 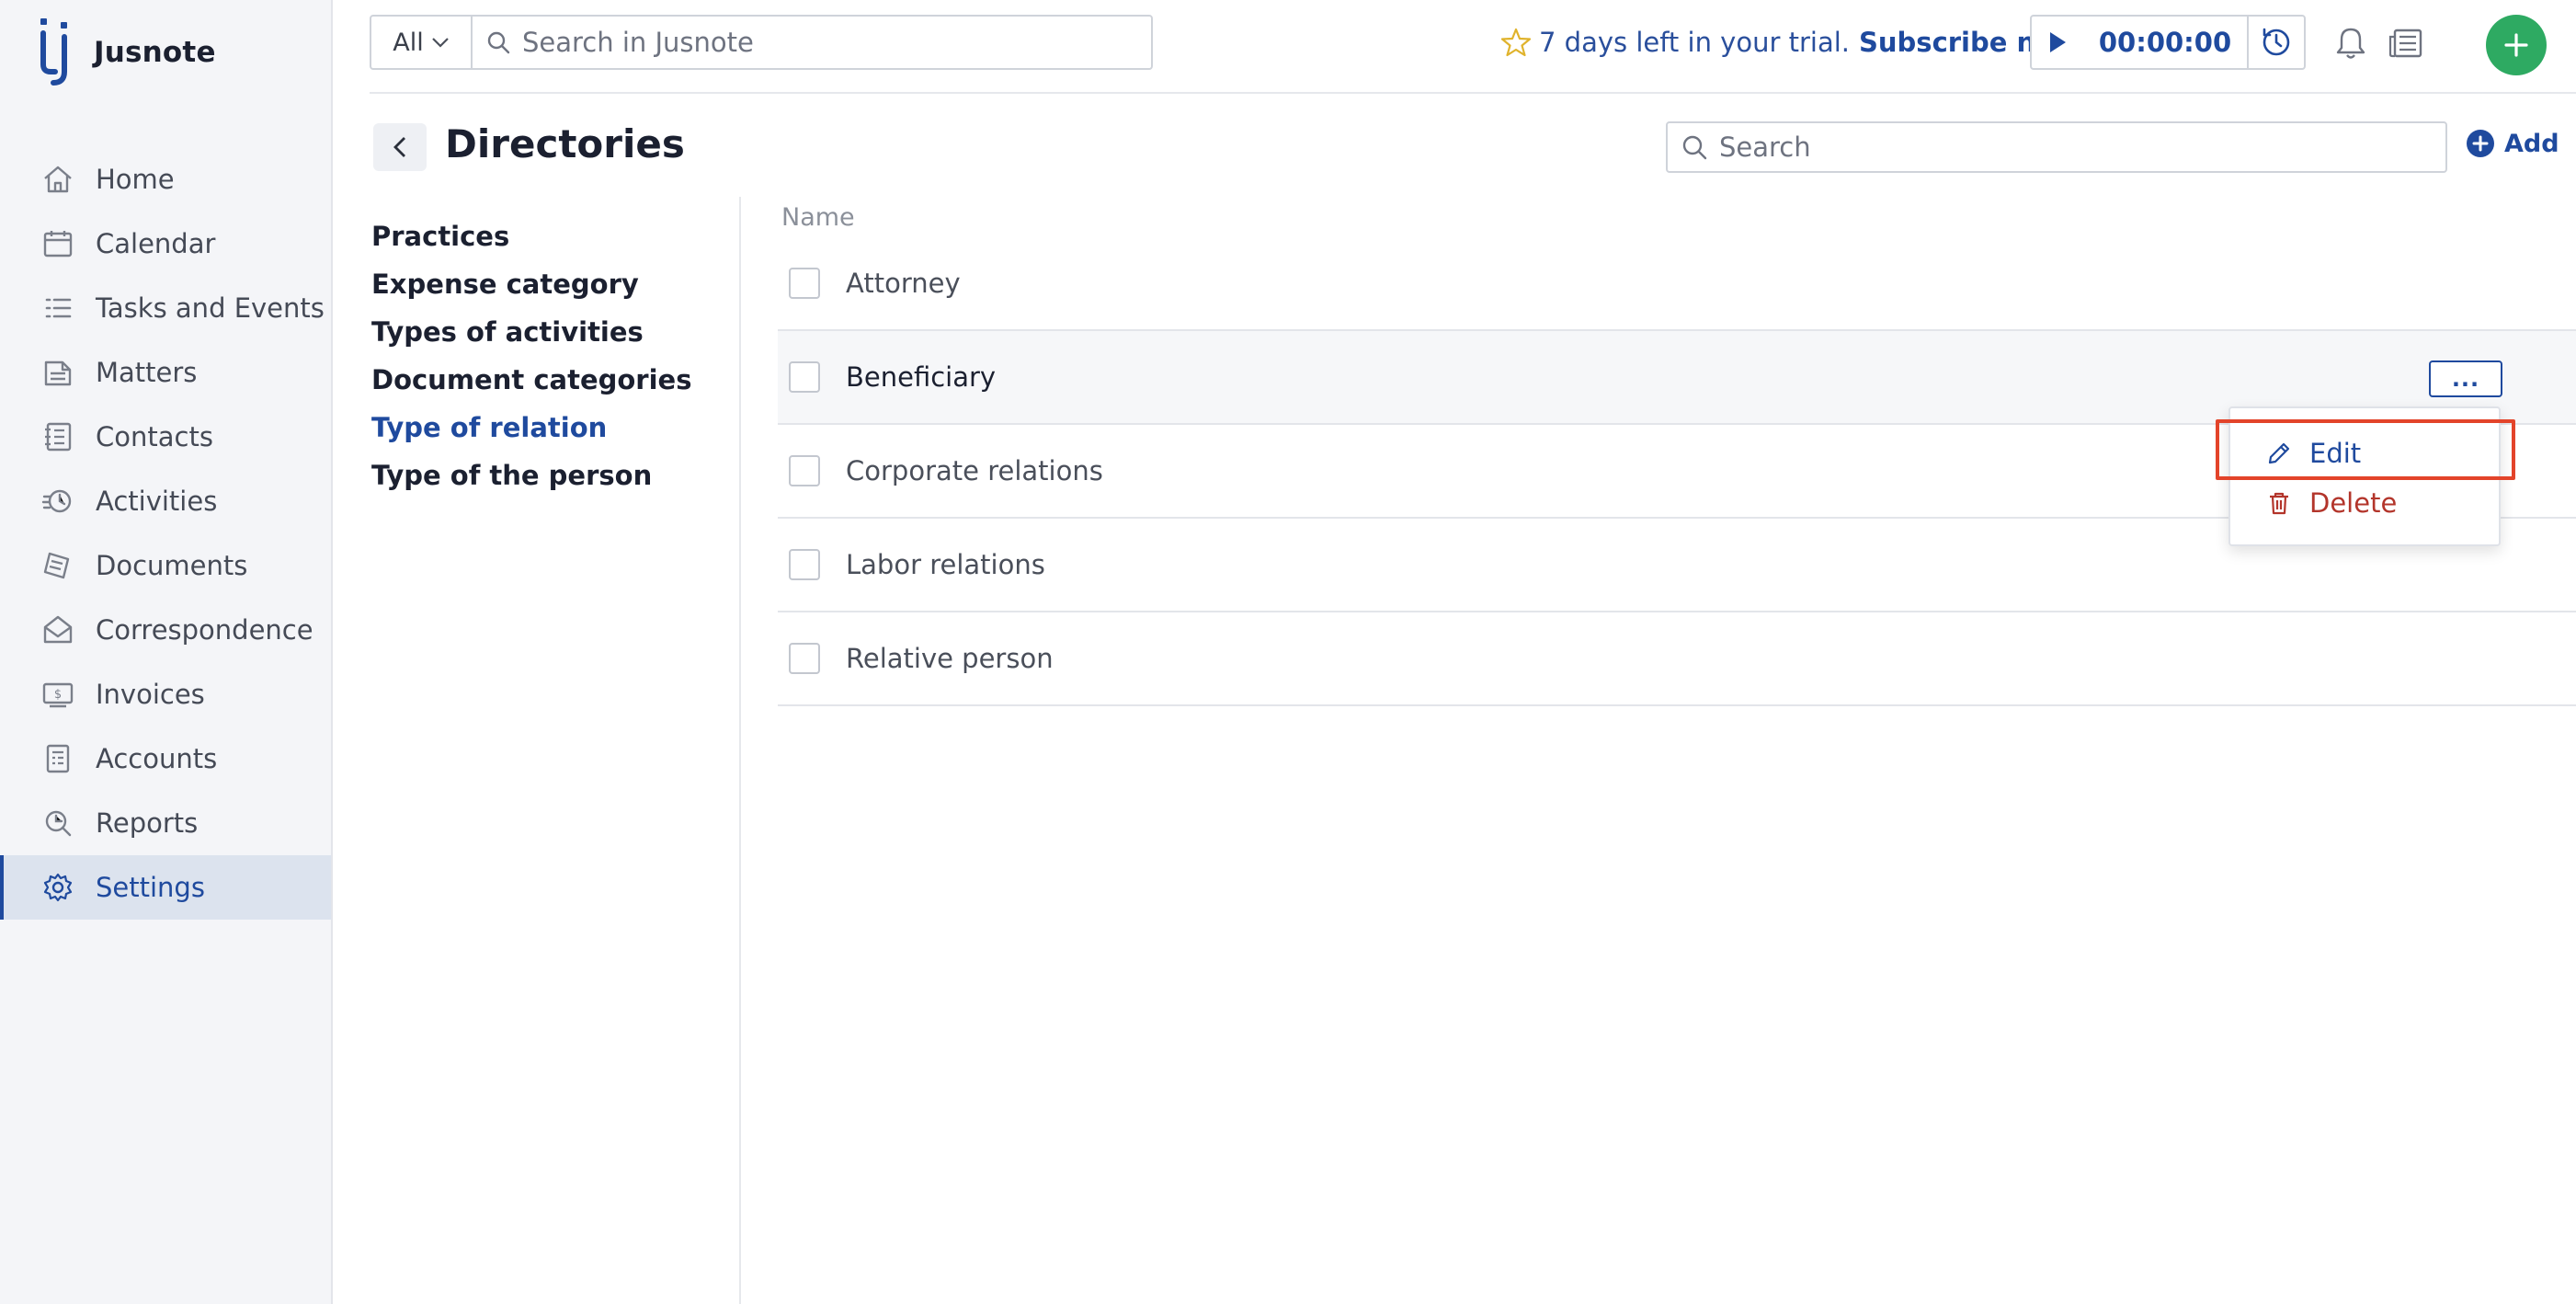 I want to click on sidebar-item-label: Settings, so click(x=150, y=888).